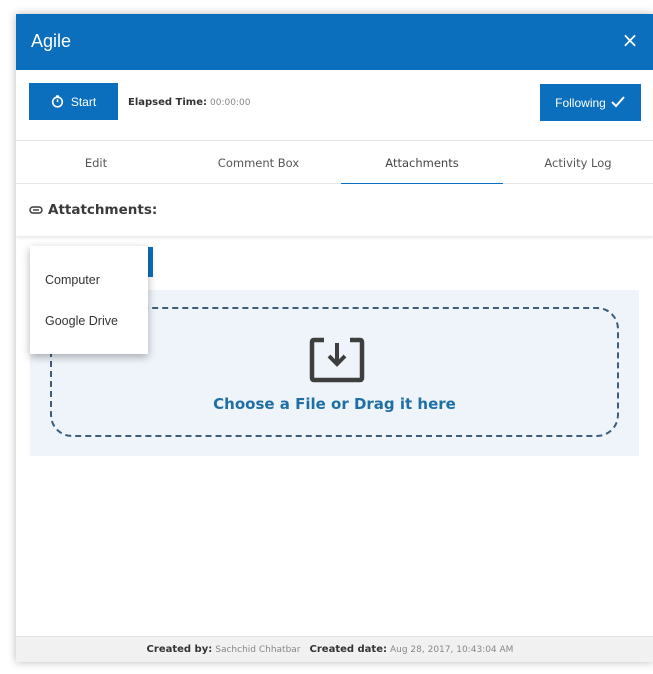 Image resolution: width=653 pixels, height=674 pixels. Describe the element at coordinates (57, 101) in the screenshot. I see `stopwatch-icon` at that location.